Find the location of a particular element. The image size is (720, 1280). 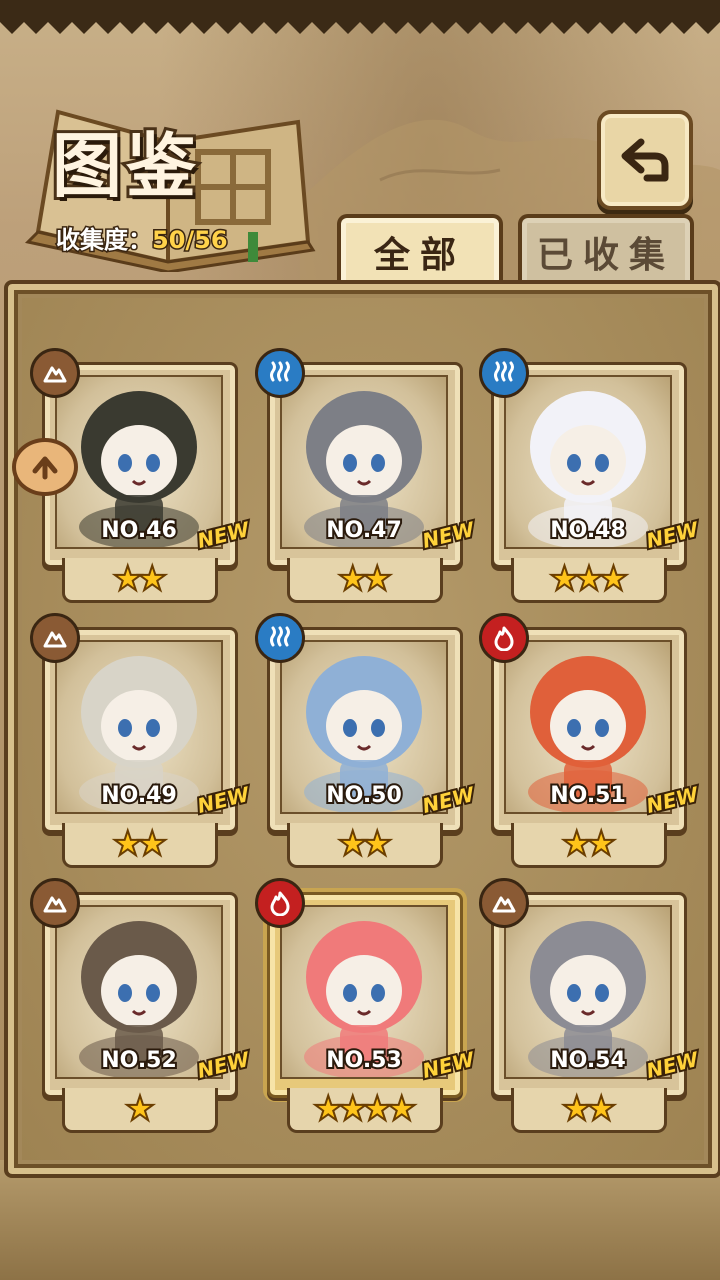

monster-portrait: NO.50 is located at coordinates (364, 727).